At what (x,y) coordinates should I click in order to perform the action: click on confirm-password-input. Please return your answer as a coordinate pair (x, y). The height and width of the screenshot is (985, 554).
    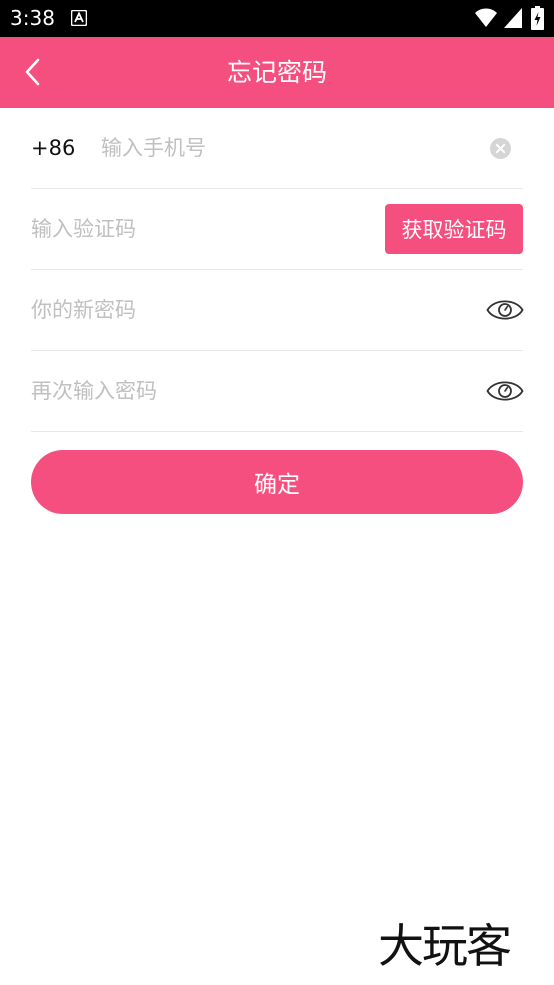
    Looking at the image, I should click on (251, 391).